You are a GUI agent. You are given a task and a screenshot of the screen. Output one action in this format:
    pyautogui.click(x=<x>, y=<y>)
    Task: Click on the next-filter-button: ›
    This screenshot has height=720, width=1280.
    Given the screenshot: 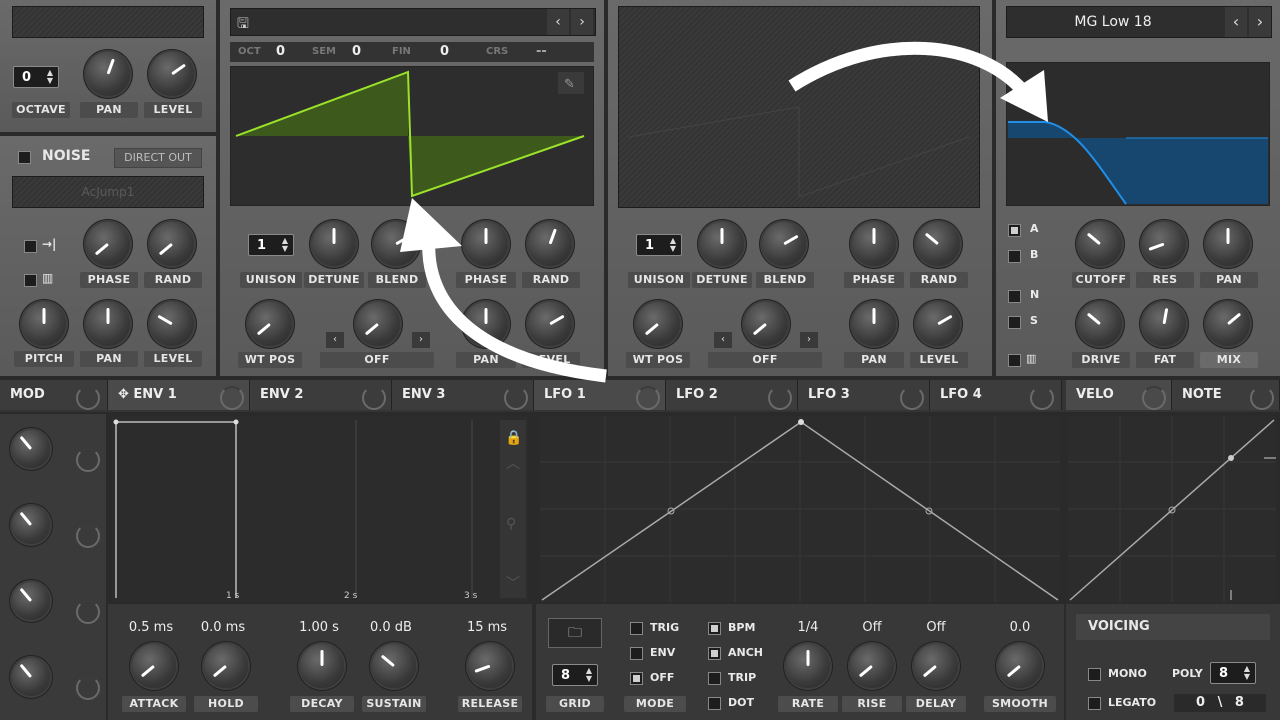 What is the action you would take?
    pyautogui.click(x=1260, y=22)
    